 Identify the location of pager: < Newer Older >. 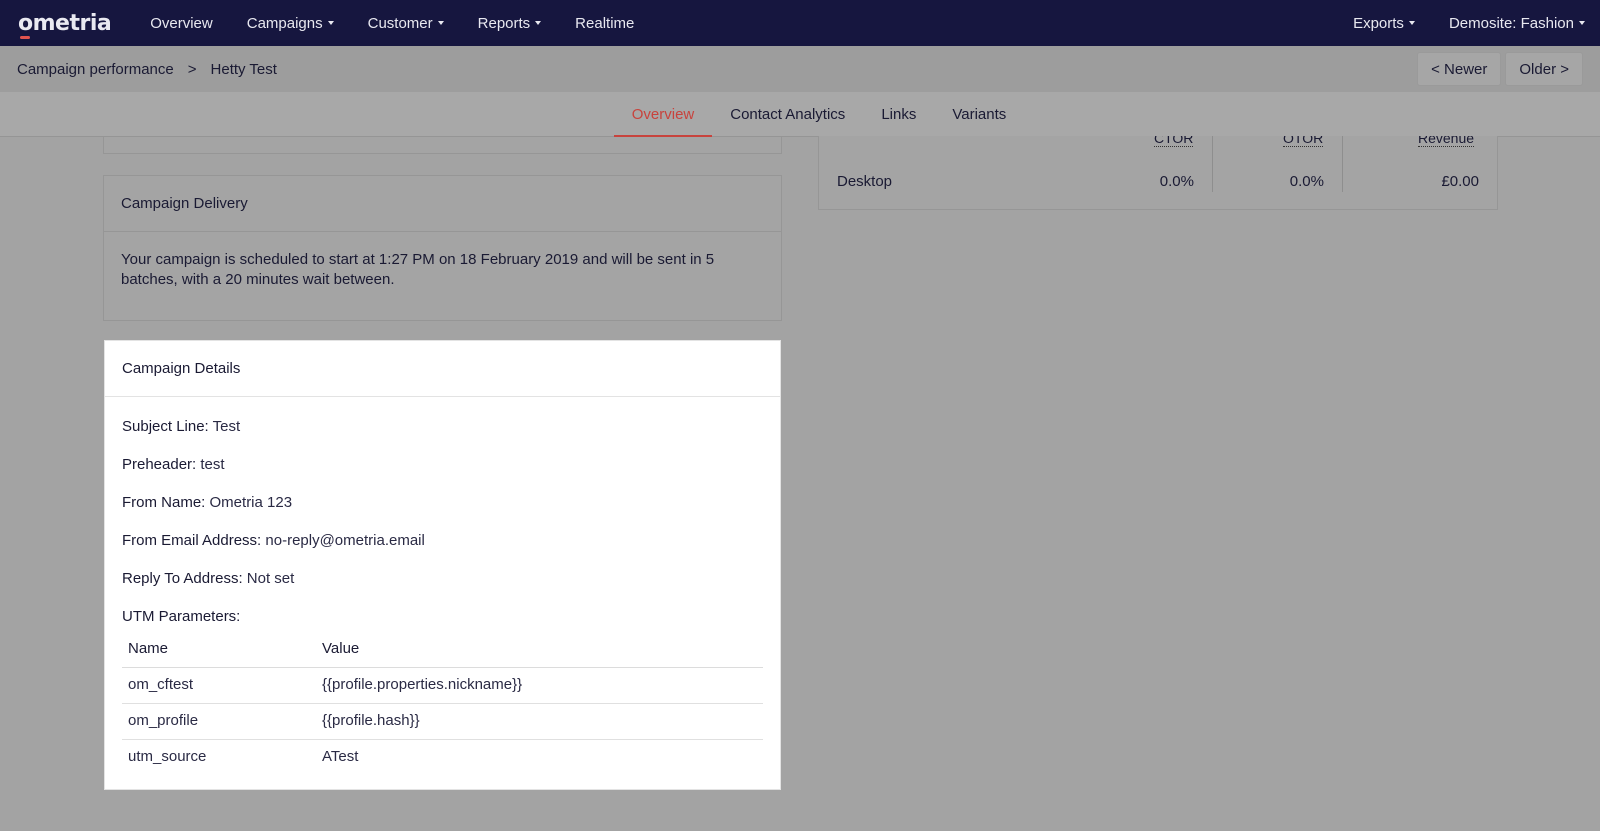
(1500, 69).